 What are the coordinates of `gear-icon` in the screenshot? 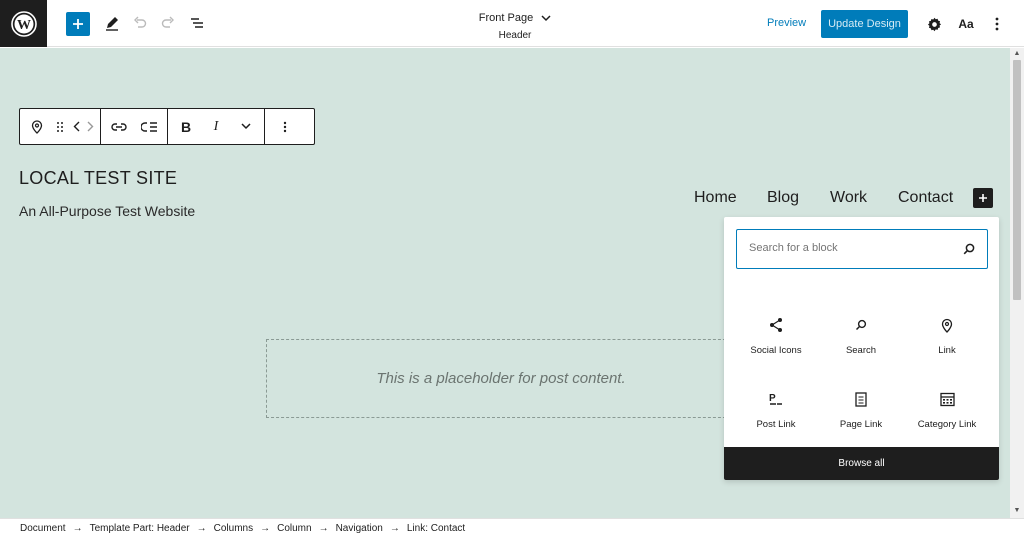 It's located at (934, 24).